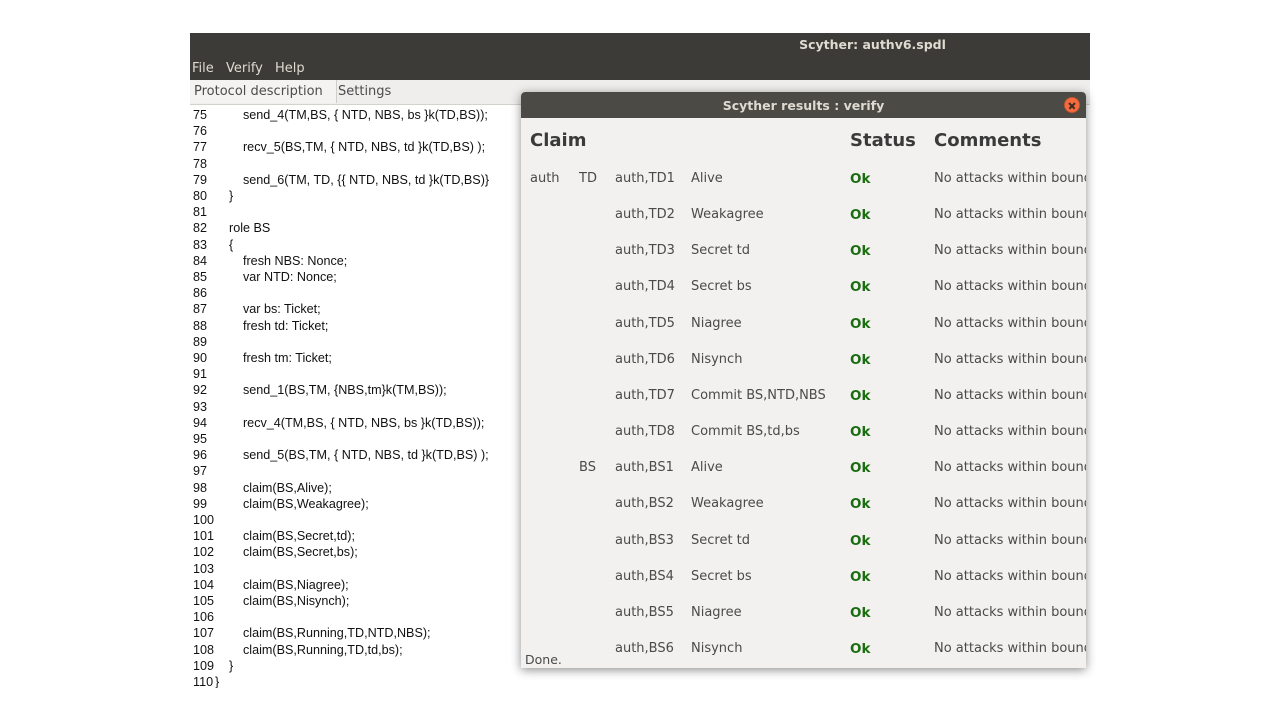 The image size is (1280, 720). Describe the element at coordinates (200, 455) in the screenshot. I see `line-number: 96` at that location.